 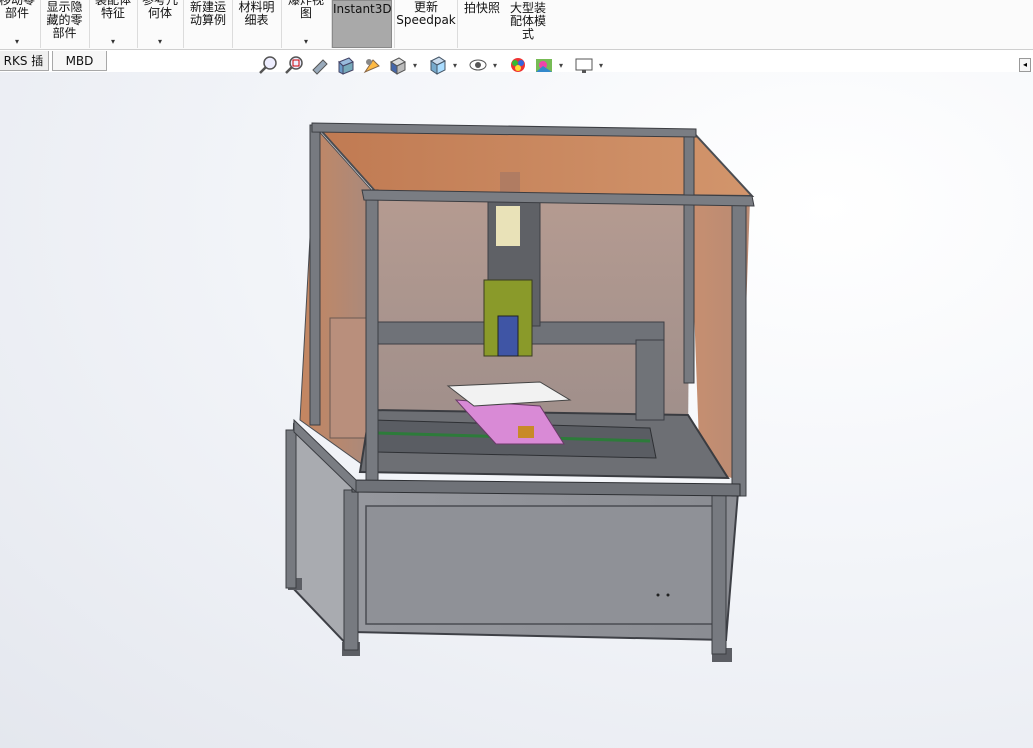 I want to click on large-assembly-mode-button: 大型装 配体模 式, so click(x=528, y=24).